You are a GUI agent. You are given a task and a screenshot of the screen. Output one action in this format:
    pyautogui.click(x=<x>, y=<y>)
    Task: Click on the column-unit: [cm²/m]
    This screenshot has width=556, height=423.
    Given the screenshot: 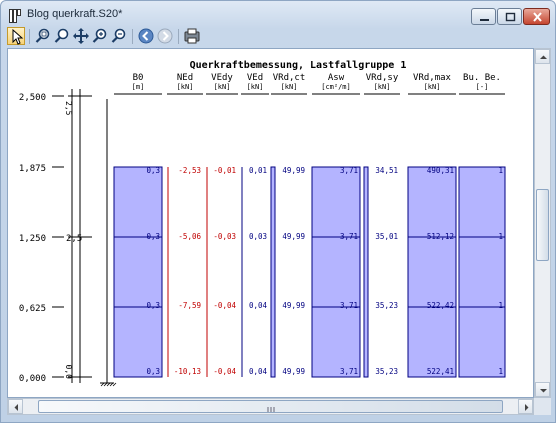 What is the action you would take?
    pyautogui.click(x=336, y=87)
    